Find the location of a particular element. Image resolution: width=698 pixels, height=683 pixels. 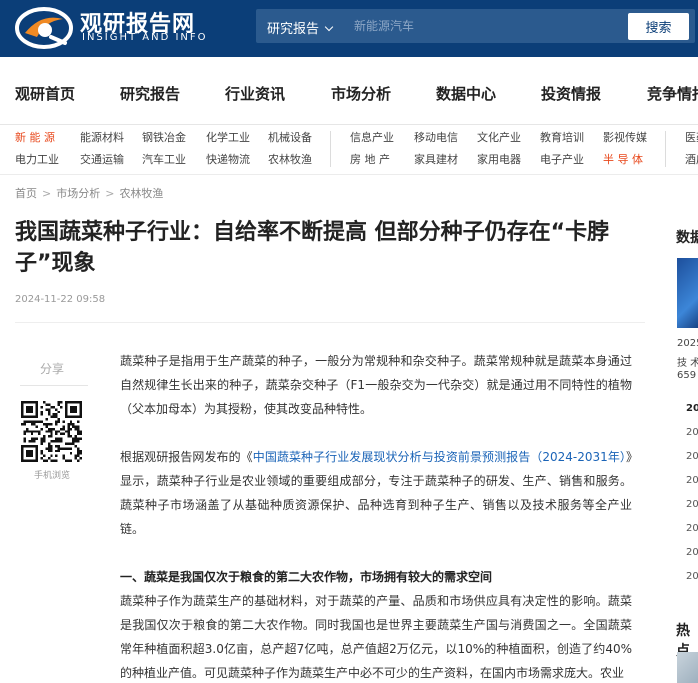

qr-code-icon is located at coordinates (51, 431).